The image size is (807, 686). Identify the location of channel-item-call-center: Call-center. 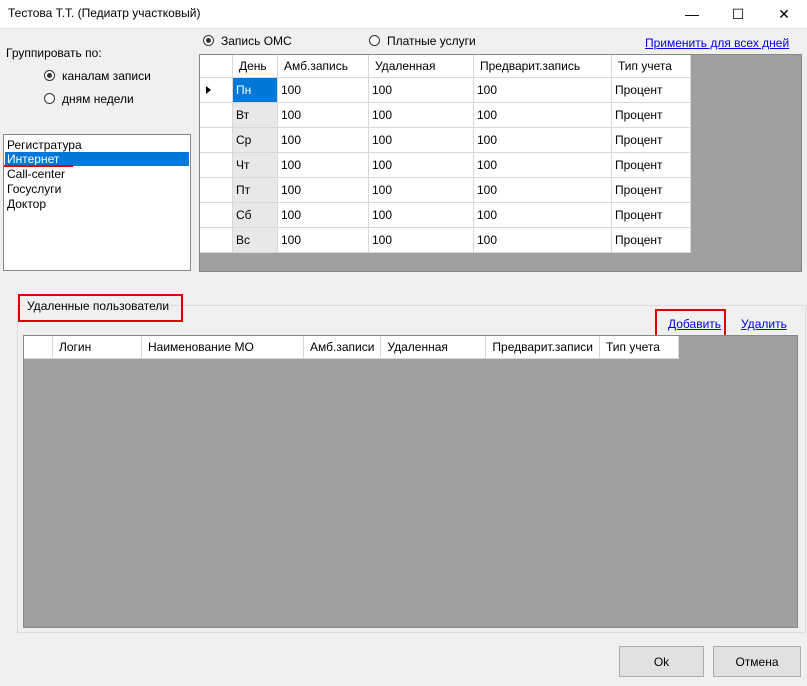
(97, 174).